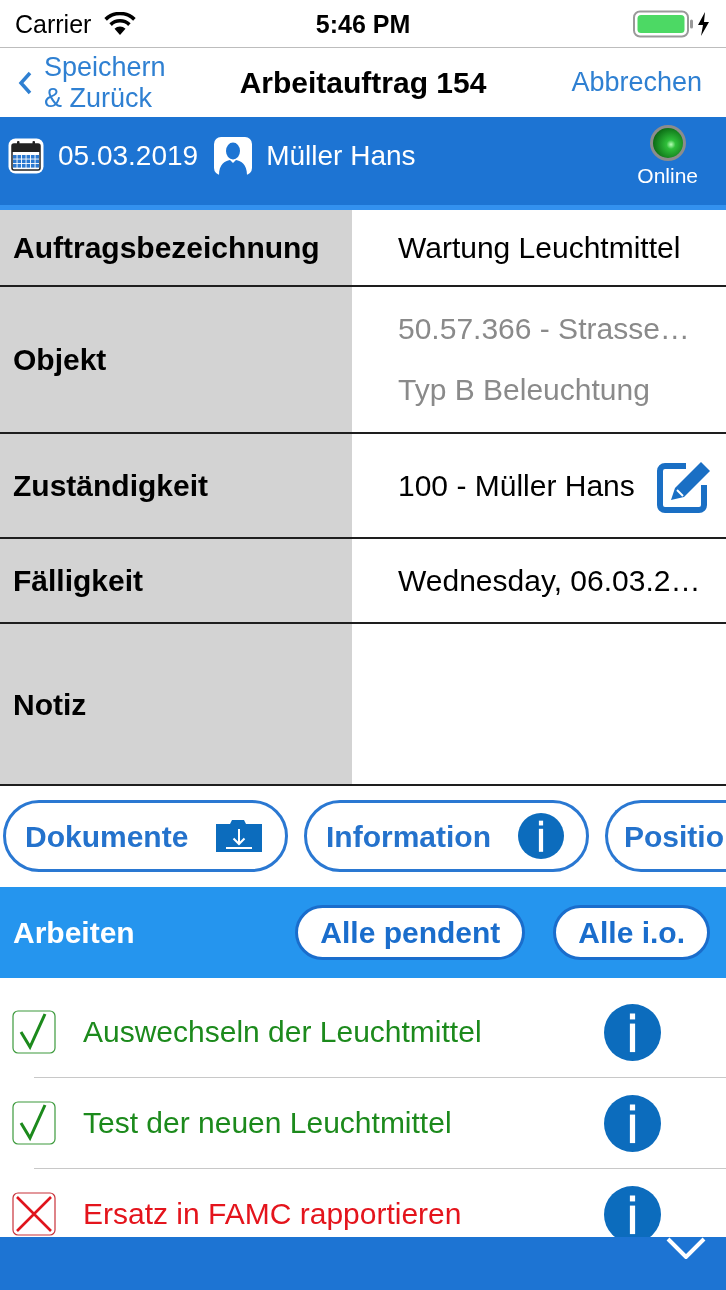  What do you see at coordinates (34, 1214) in the screenshot?
I see `checkbox-cross-icon` at bounding box center [34, 1214].